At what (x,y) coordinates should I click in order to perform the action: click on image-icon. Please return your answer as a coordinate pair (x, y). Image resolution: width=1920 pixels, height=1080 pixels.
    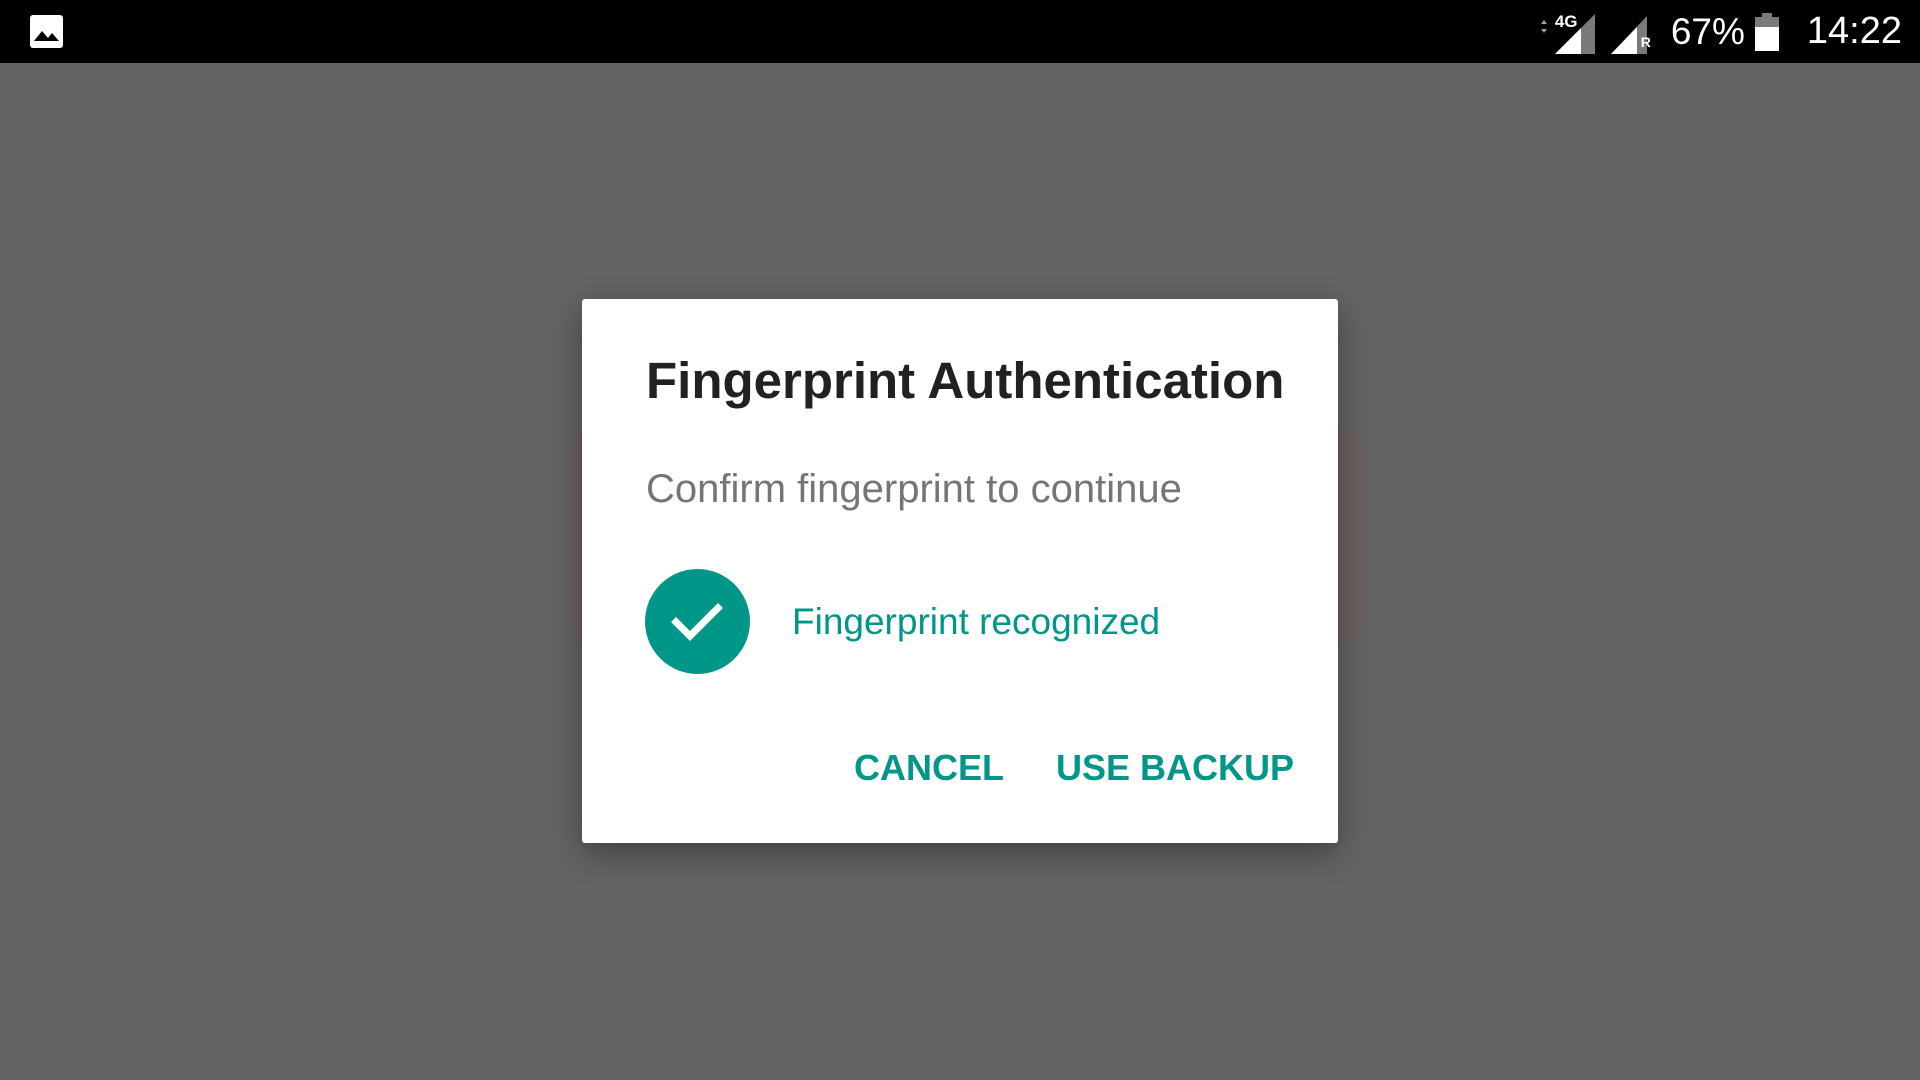
    Looking at the image, I should click on (46, 31).